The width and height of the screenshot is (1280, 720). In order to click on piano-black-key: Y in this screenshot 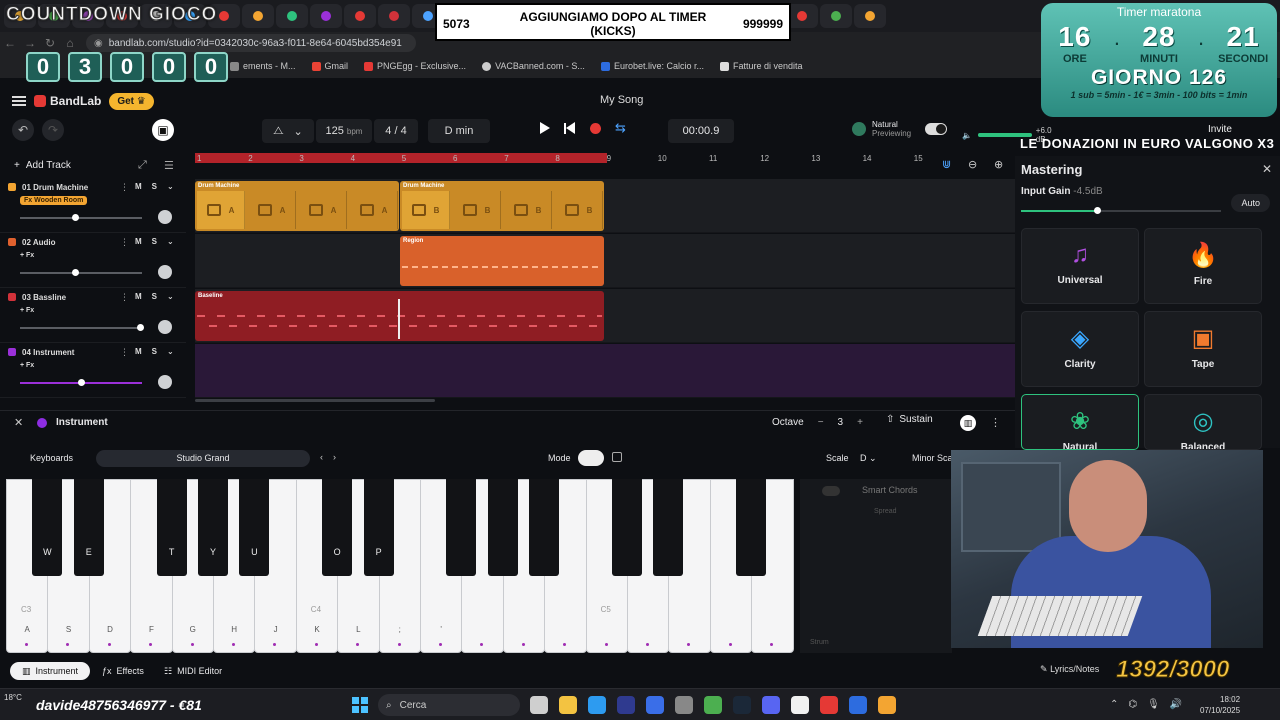, I will do `click(213, 527)`.